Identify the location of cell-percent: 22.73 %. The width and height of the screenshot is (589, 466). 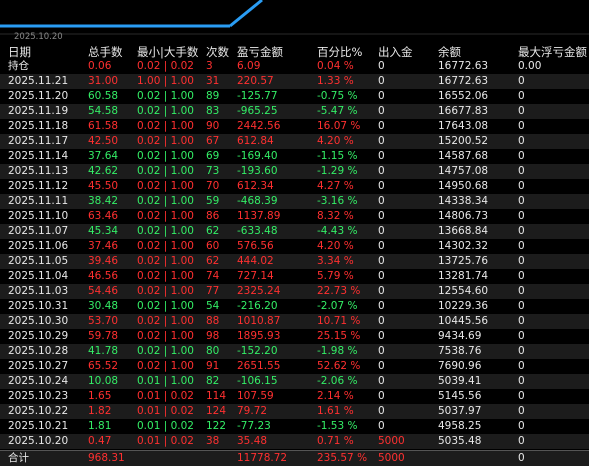
(339, 291).